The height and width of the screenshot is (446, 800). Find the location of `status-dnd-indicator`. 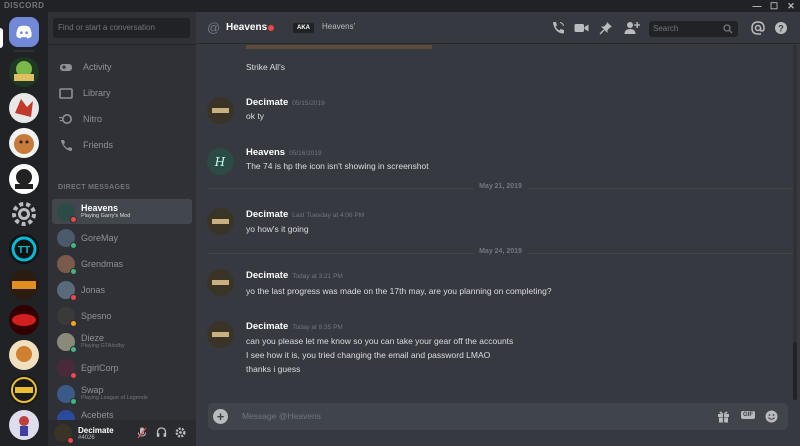

status-dnd-indicator is located at coordinates (271, 28).